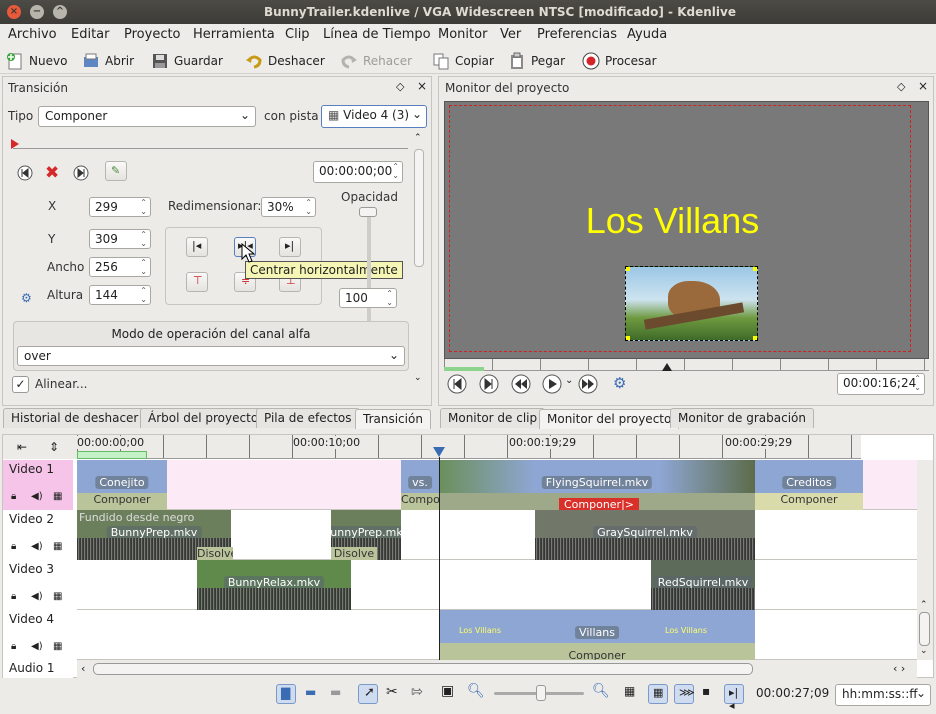  I want to click on close-window-button: ×, so click(14, 12).